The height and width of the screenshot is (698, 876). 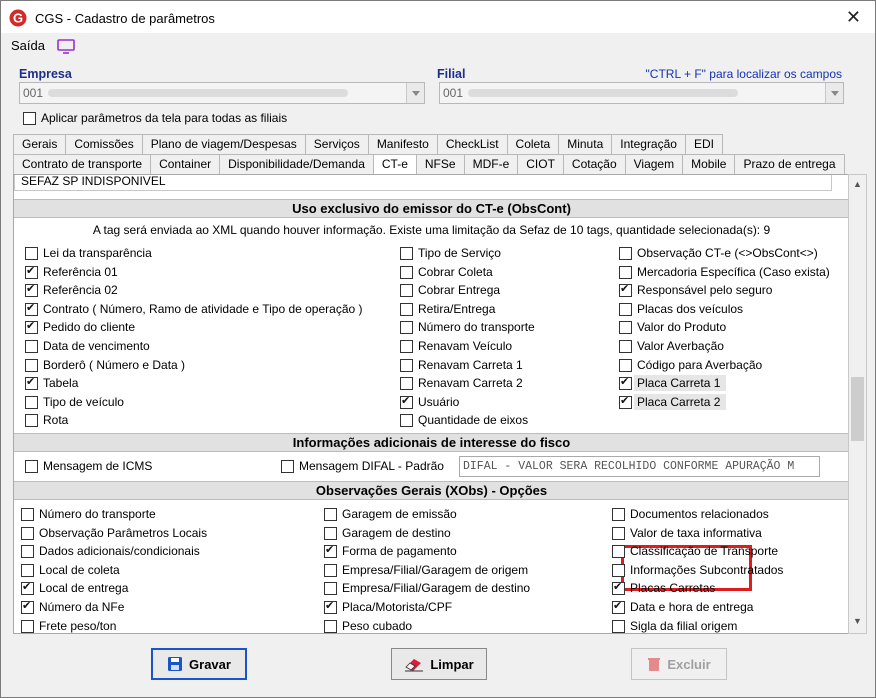 What do you see at coordinates (679, 383) in the screenshot?
I see `option-label: Placa Carreta 1` at bounding box center [679, 383].